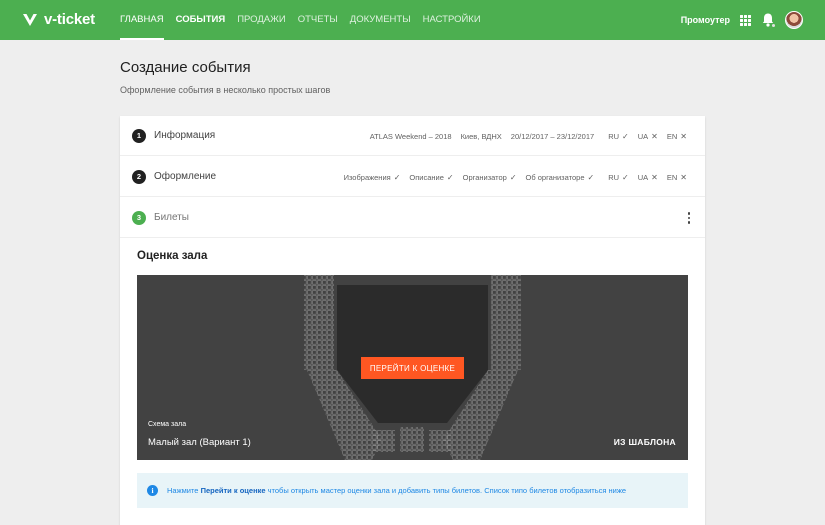 This screenshot has height=525, width=825. I want to click on info-icon: i, so click(152, 490).